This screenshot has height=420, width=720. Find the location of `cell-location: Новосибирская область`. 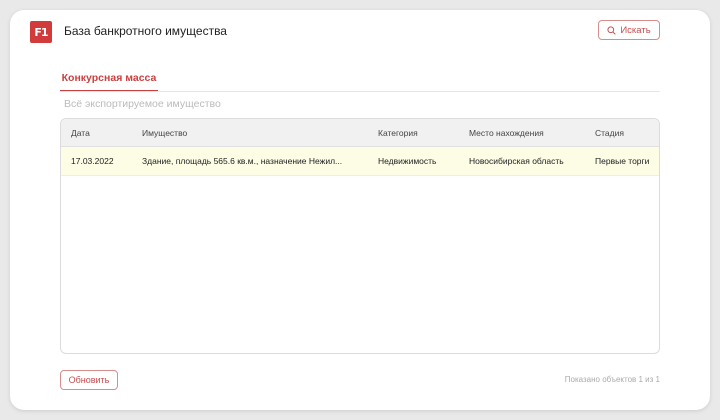

cell-location: Новосибирская область is located at coordinates (516, 161).